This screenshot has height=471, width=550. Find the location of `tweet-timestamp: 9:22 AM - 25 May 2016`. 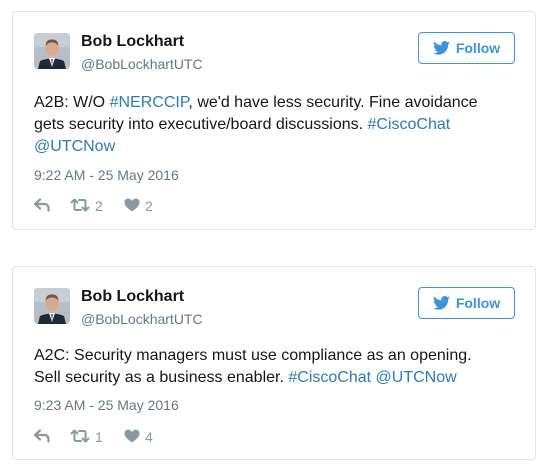

tweet-timestamp: 9:22 AM - 25 May 2016 is located at coordinates (106, 175).